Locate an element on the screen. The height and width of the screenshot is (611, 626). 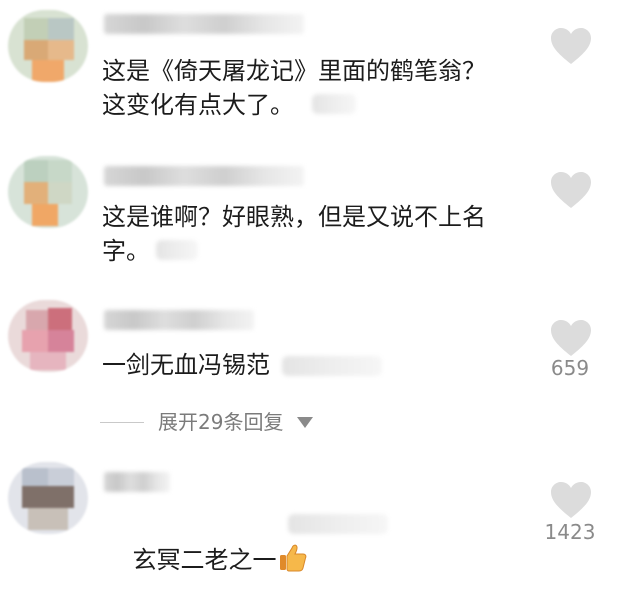
comment-text: 这是《倚天屠龙记》里面的鹤笔翁？ 这变化有点大了。 is located at coordinates (294, 88).